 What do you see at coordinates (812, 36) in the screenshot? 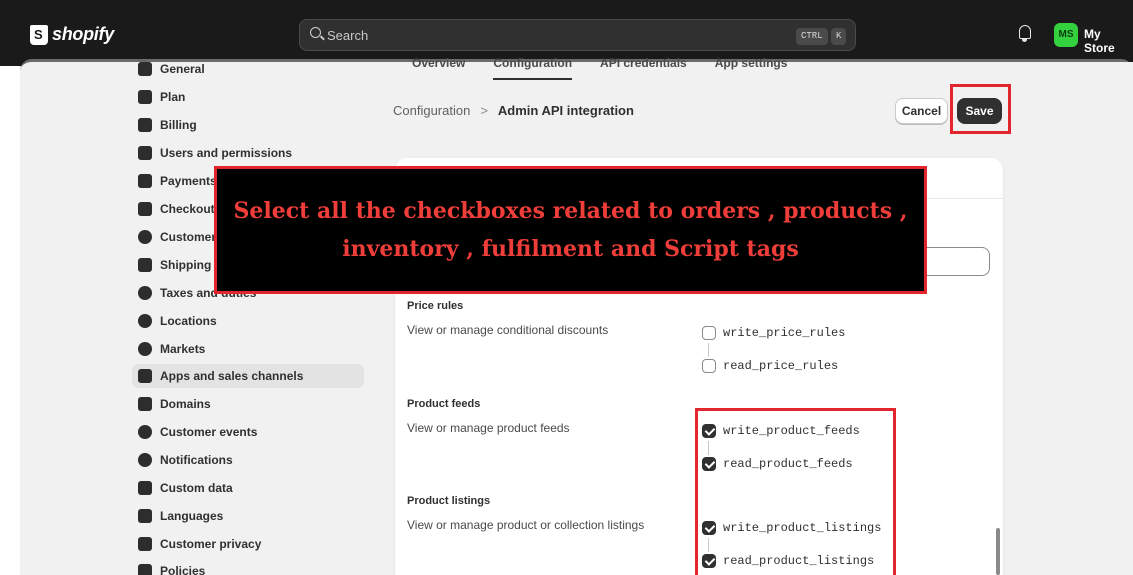
I see `shortcut-key-ctrl: CTRL` at bounding box center [812, 36].